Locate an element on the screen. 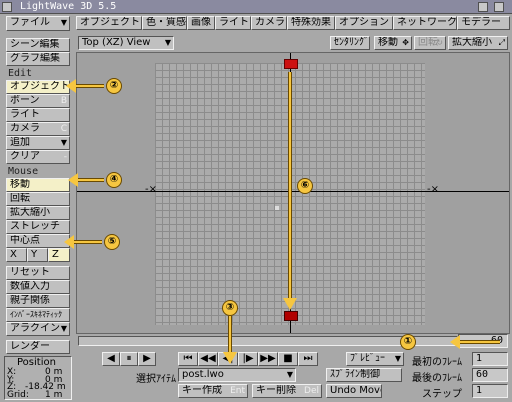  grid-value: 1 m is located at coordinates (54, 395).